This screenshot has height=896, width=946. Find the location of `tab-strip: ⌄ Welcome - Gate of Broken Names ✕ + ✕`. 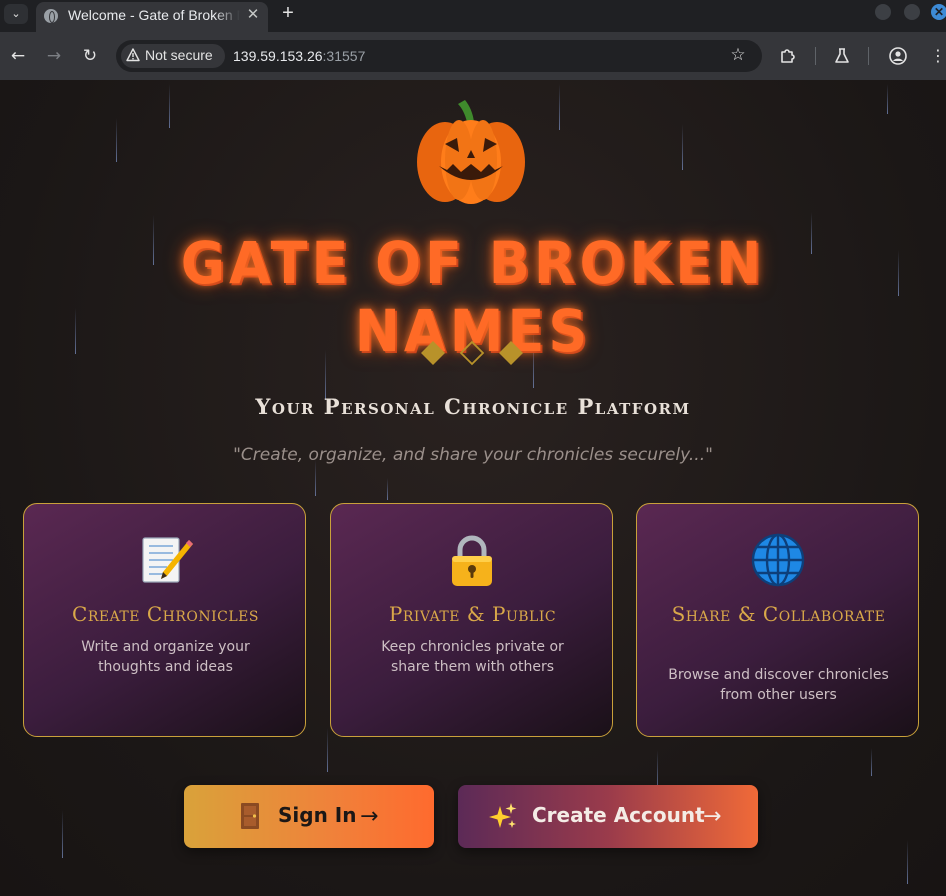

tab-strip: ⌄ Welcome - Gate of Broken Names ✕ + ✕ is located at coordinates (473, 16).